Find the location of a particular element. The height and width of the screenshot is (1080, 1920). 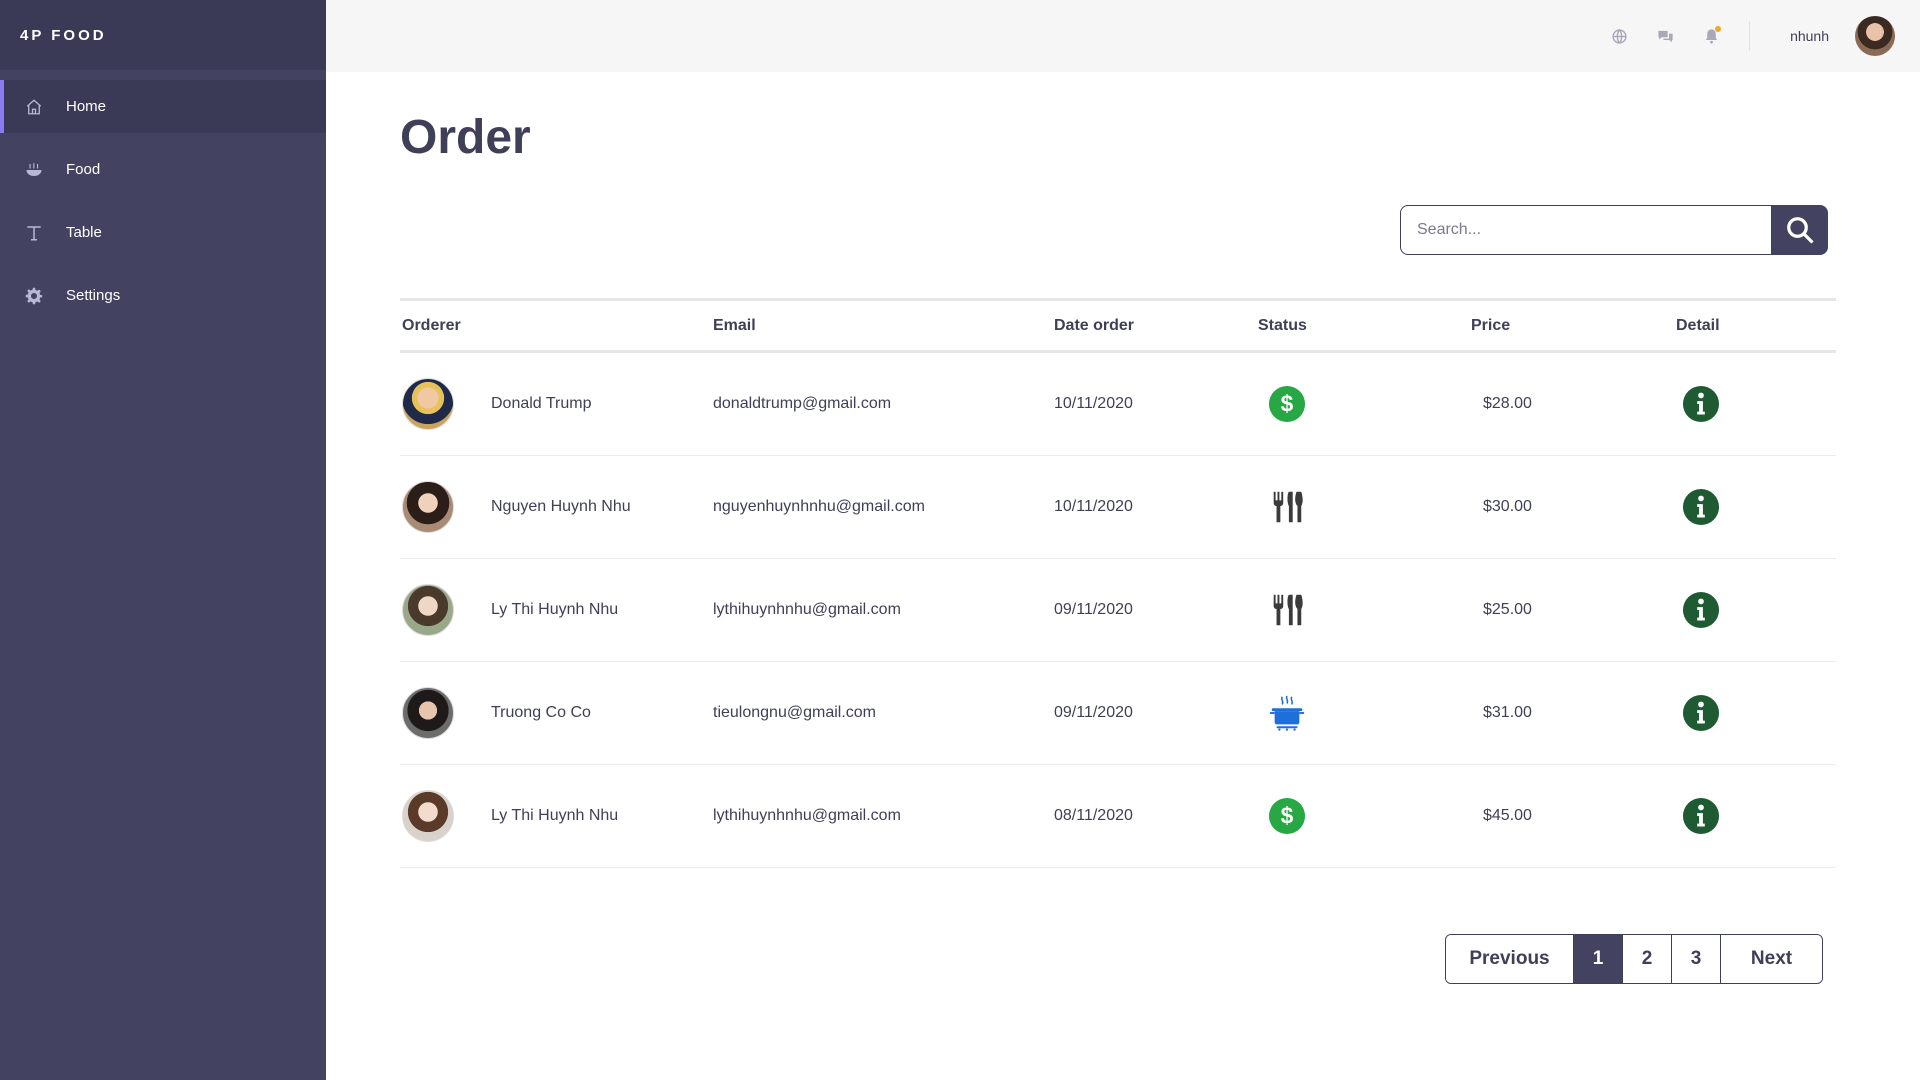

page-2-button: 2 is located at coordinates (1646, 959).